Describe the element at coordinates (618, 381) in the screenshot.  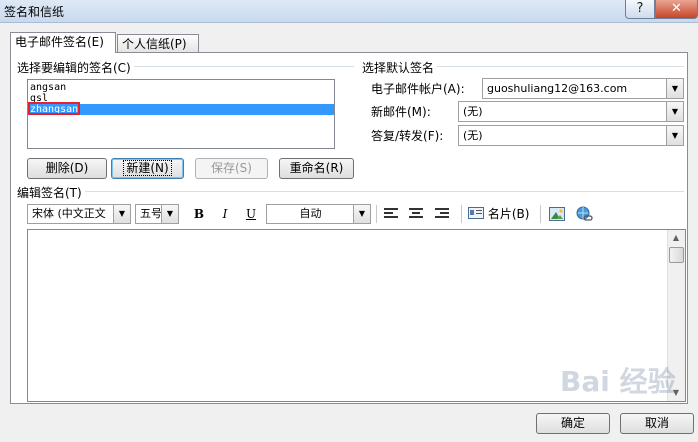
I see `watermark-logo: Bai 经验` at that location.